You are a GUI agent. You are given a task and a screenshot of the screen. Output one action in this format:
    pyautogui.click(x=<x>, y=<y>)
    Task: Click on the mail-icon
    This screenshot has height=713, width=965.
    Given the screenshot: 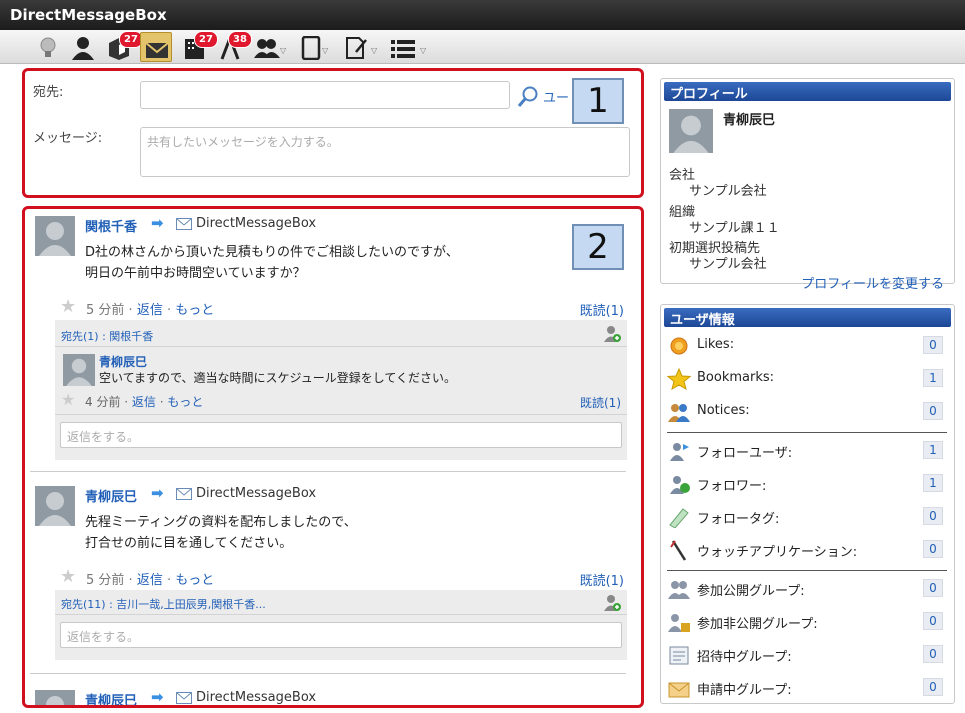 What is the action you would take?
    pyautogui.click(x=184, y=494)
    